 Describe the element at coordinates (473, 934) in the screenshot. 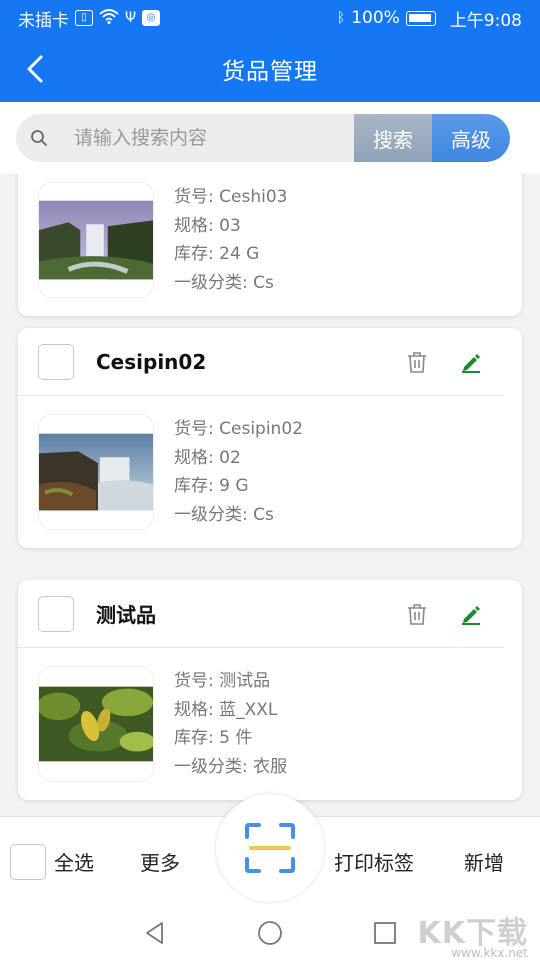

I see `watermark: KK下载 www.kkx.net` at that location.